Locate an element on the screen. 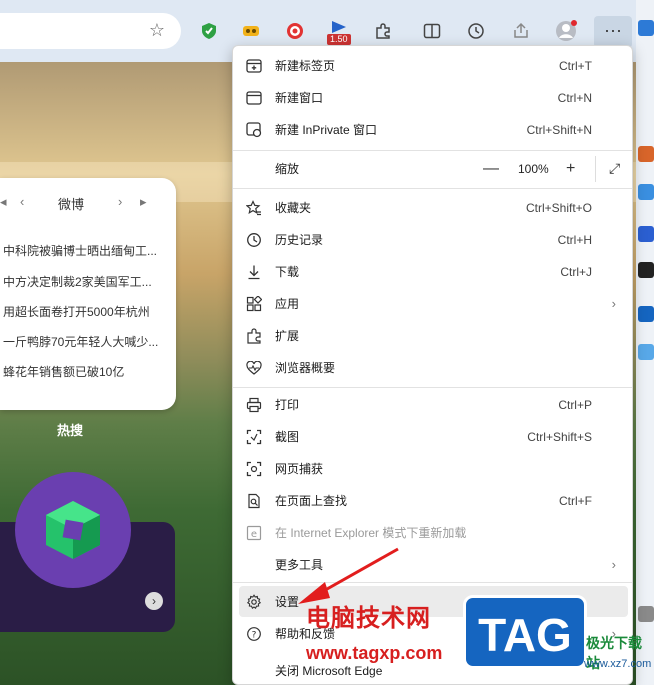 The width and height of the screenshot is (654, 685). menu-item-label: 截图 is located at coordinates (287, 437).